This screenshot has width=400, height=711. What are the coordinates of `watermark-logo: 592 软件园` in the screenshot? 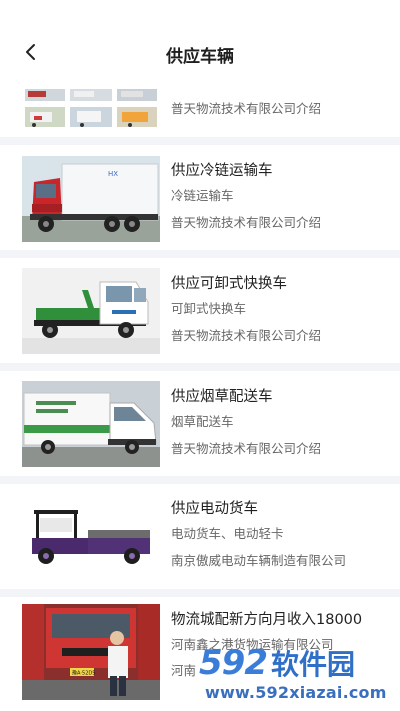 It's located at (277, 663).